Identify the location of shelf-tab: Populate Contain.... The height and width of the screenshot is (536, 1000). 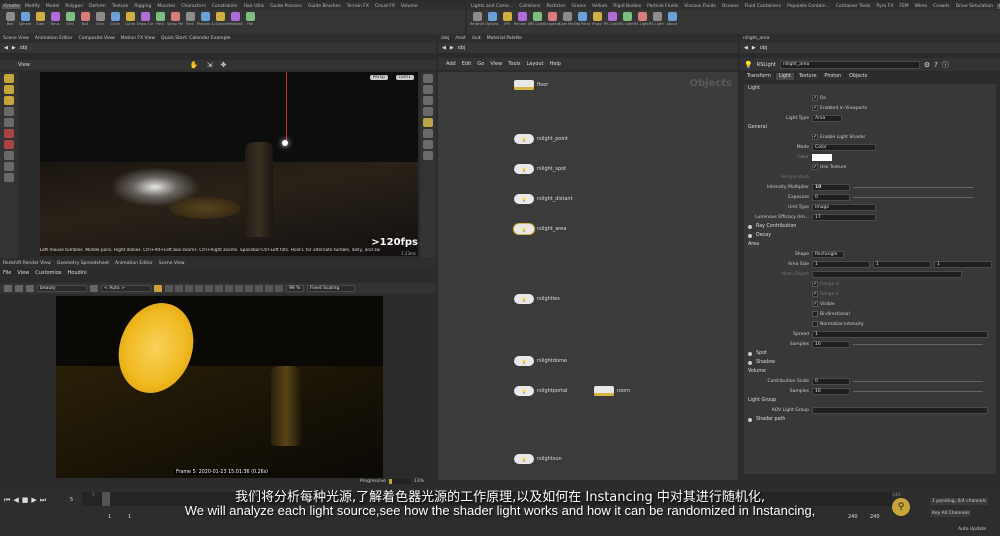
(808, 6).